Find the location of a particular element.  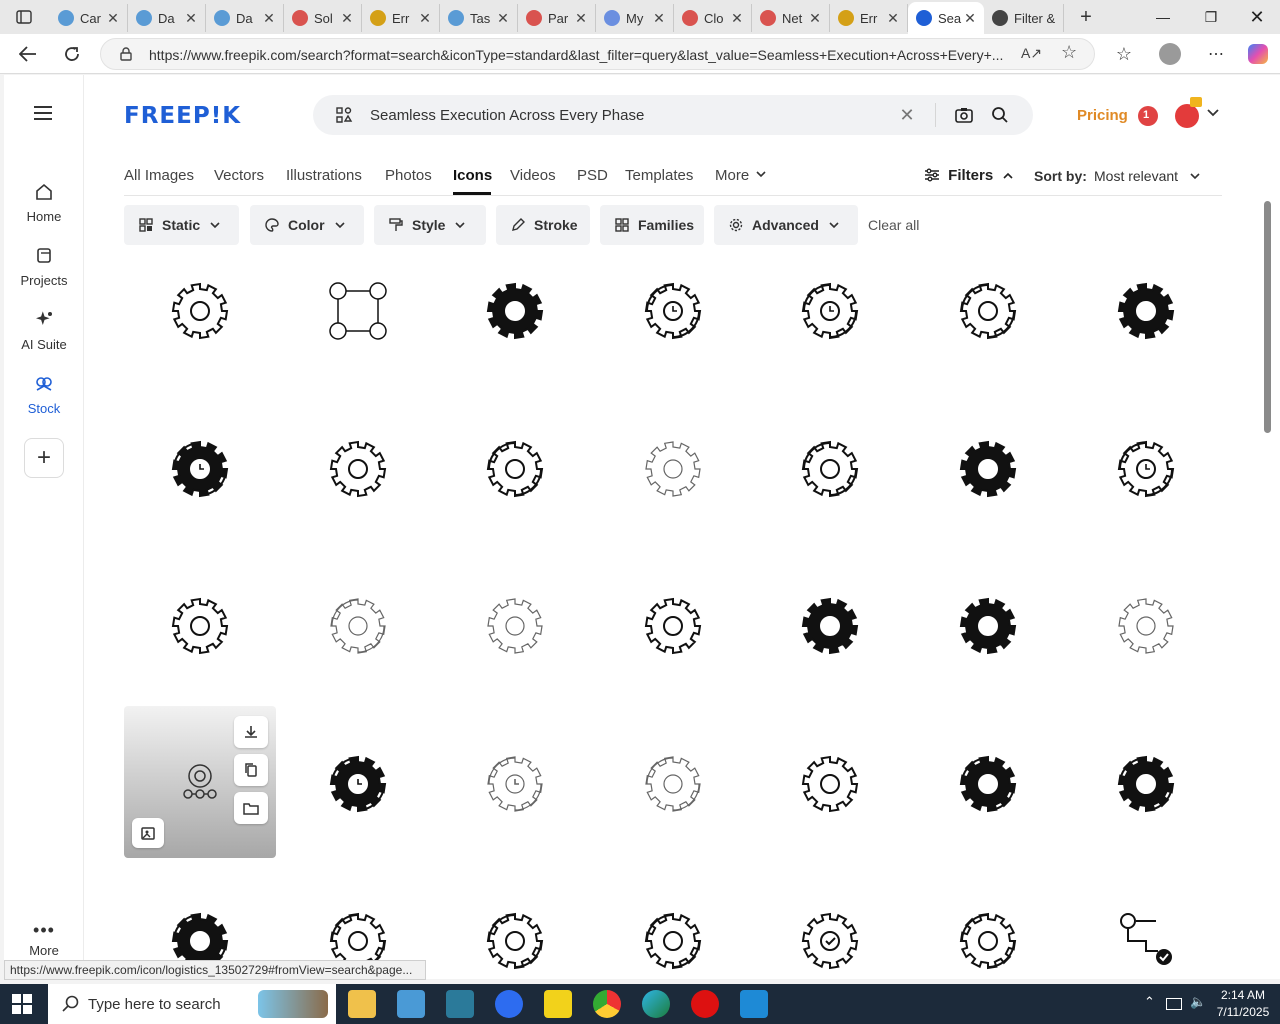

nav-home: Home is located at coordinates (44, 209).